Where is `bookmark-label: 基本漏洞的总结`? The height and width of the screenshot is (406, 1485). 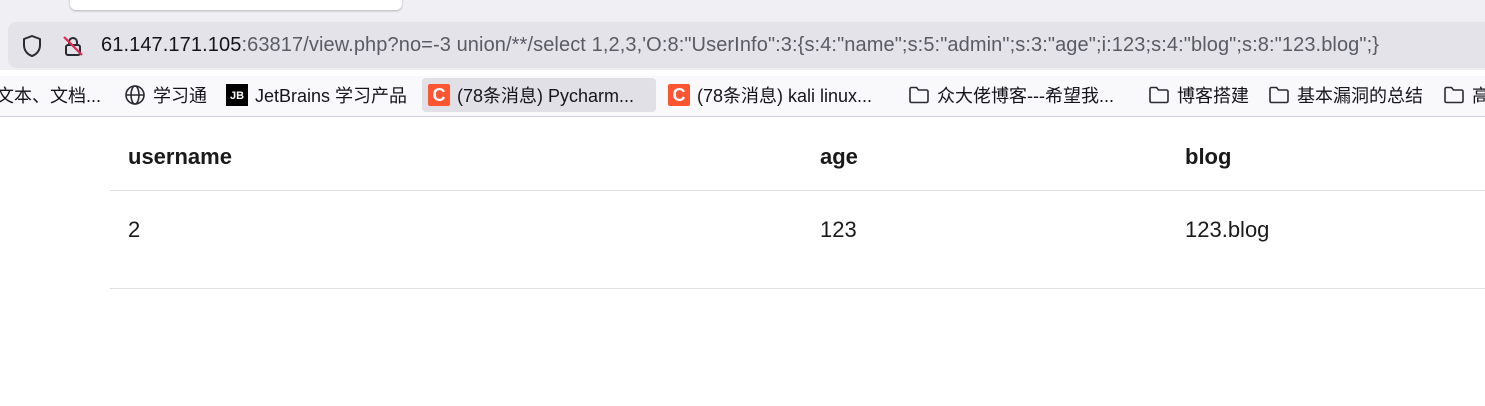 bookmark-label: 基本漏洞的总结 is located at coordinates (1360, 96).